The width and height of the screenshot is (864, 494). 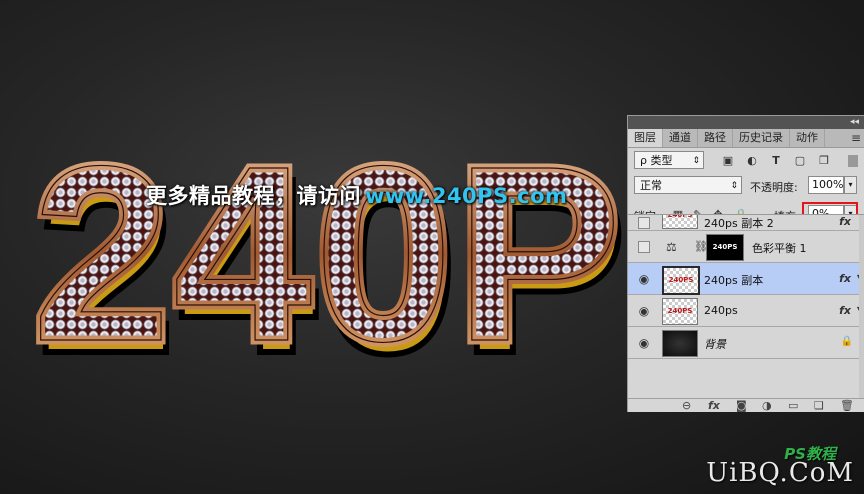 I want to click on type-filter-icon: T, so click(x=776, y=161).